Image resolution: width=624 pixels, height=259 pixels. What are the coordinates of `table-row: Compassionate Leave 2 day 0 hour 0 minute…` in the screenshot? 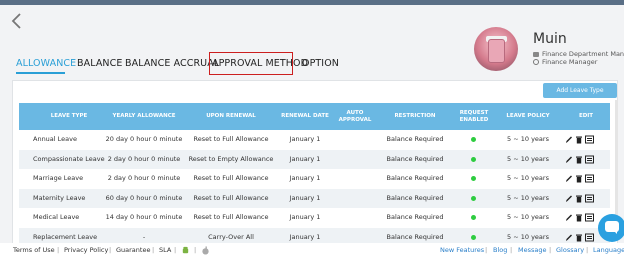 It's located at (314, 159).